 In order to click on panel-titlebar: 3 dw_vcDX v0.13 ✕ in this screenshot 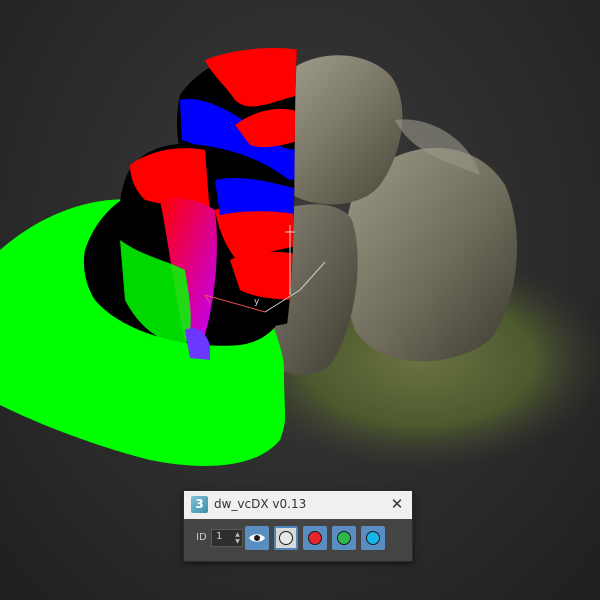, I will do `click(298, 505)`.